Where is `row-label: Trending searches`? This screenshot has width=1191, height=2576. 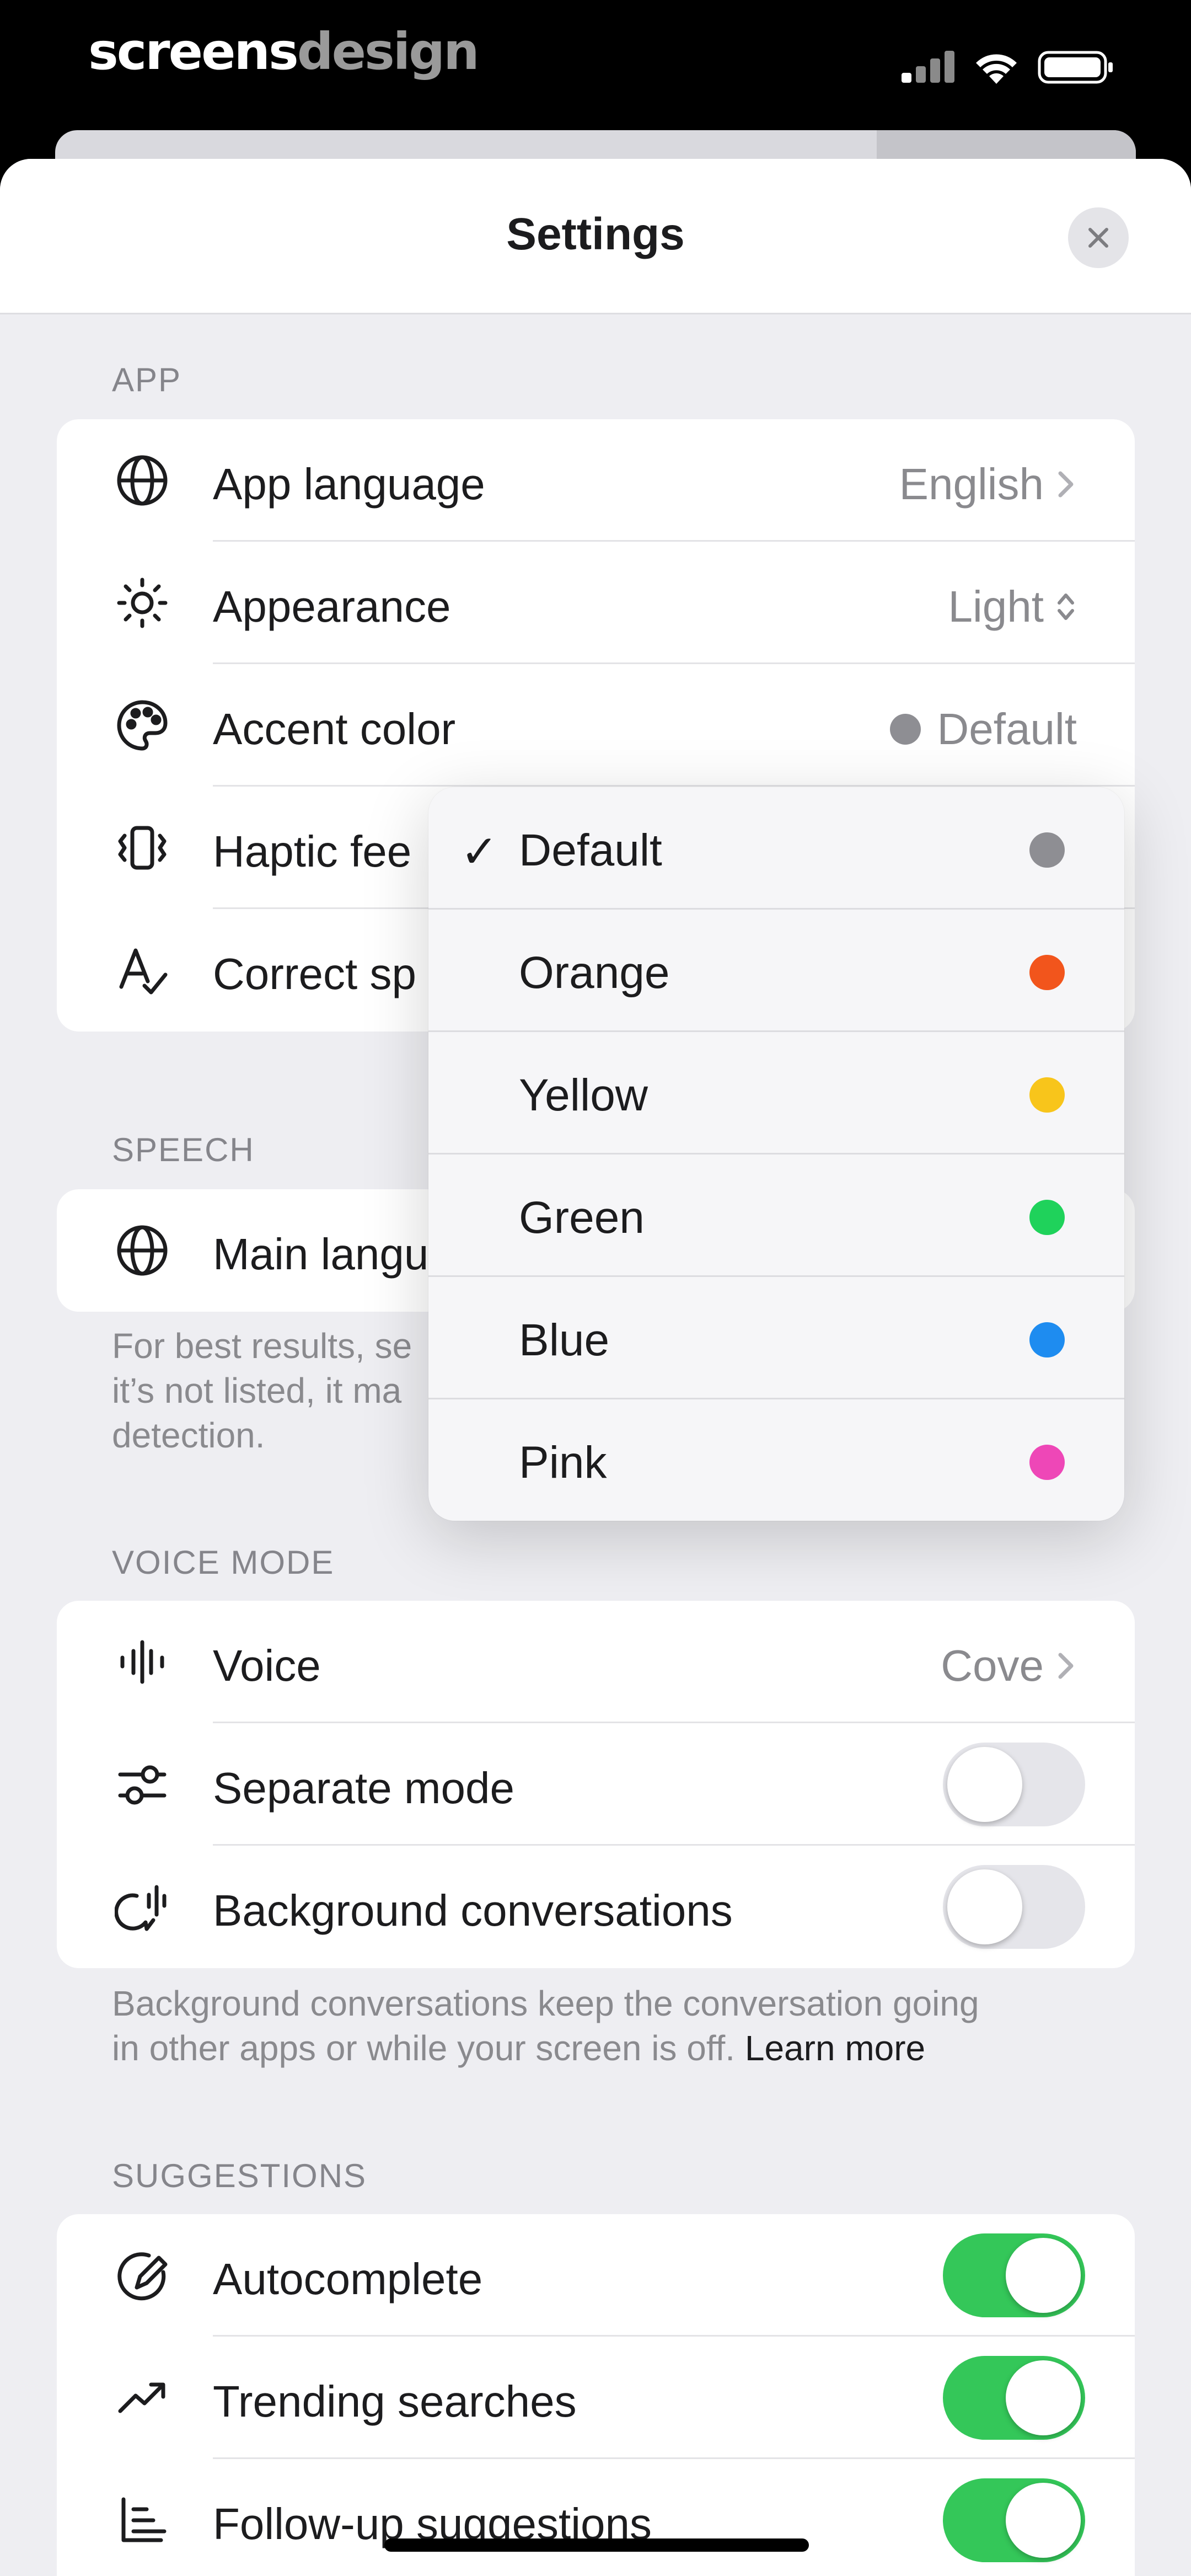
row-label: Trending searches is located at coordinates (395, 2401).